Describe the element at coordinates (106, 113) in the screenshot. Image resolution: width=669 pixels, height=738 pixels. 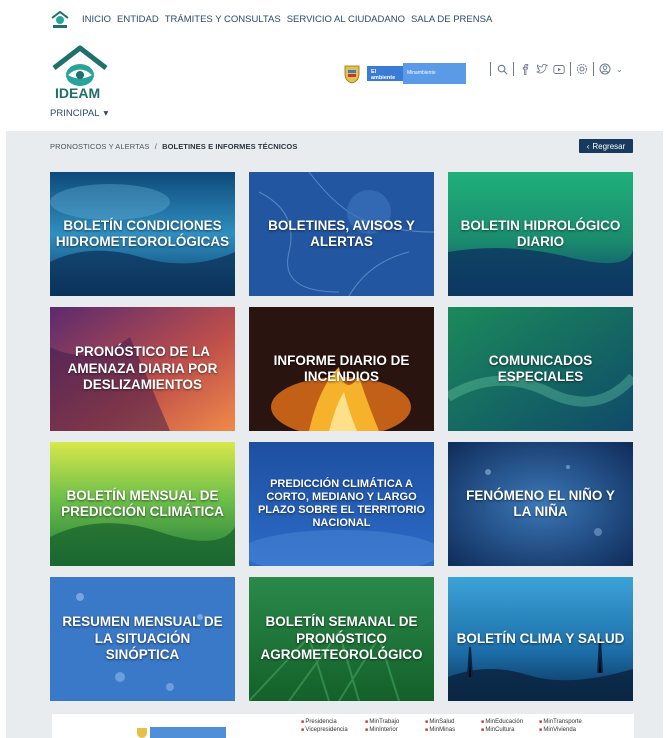
I see `caret-down-icon: ▾` at that location.